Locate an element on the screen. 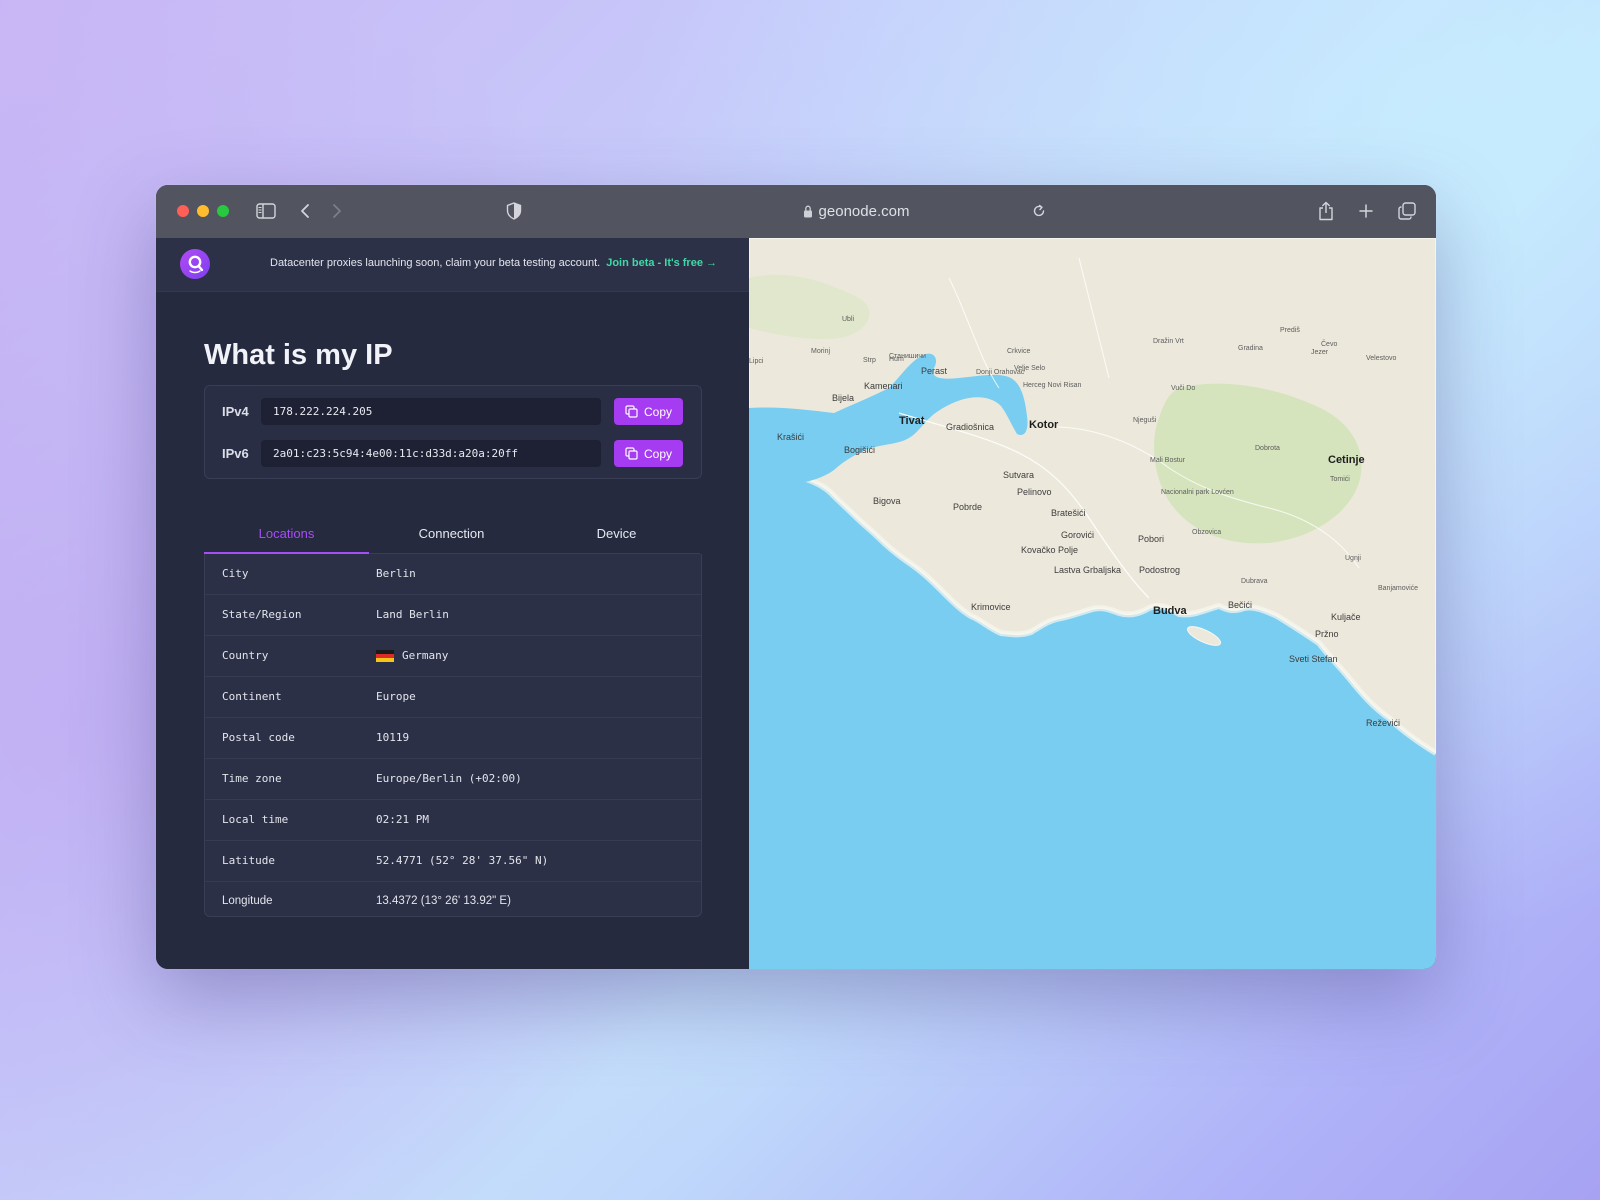 The height and width of the screenshot is (1200, 1600). map-label: Velestovo is located at coordinates (1381, 358).